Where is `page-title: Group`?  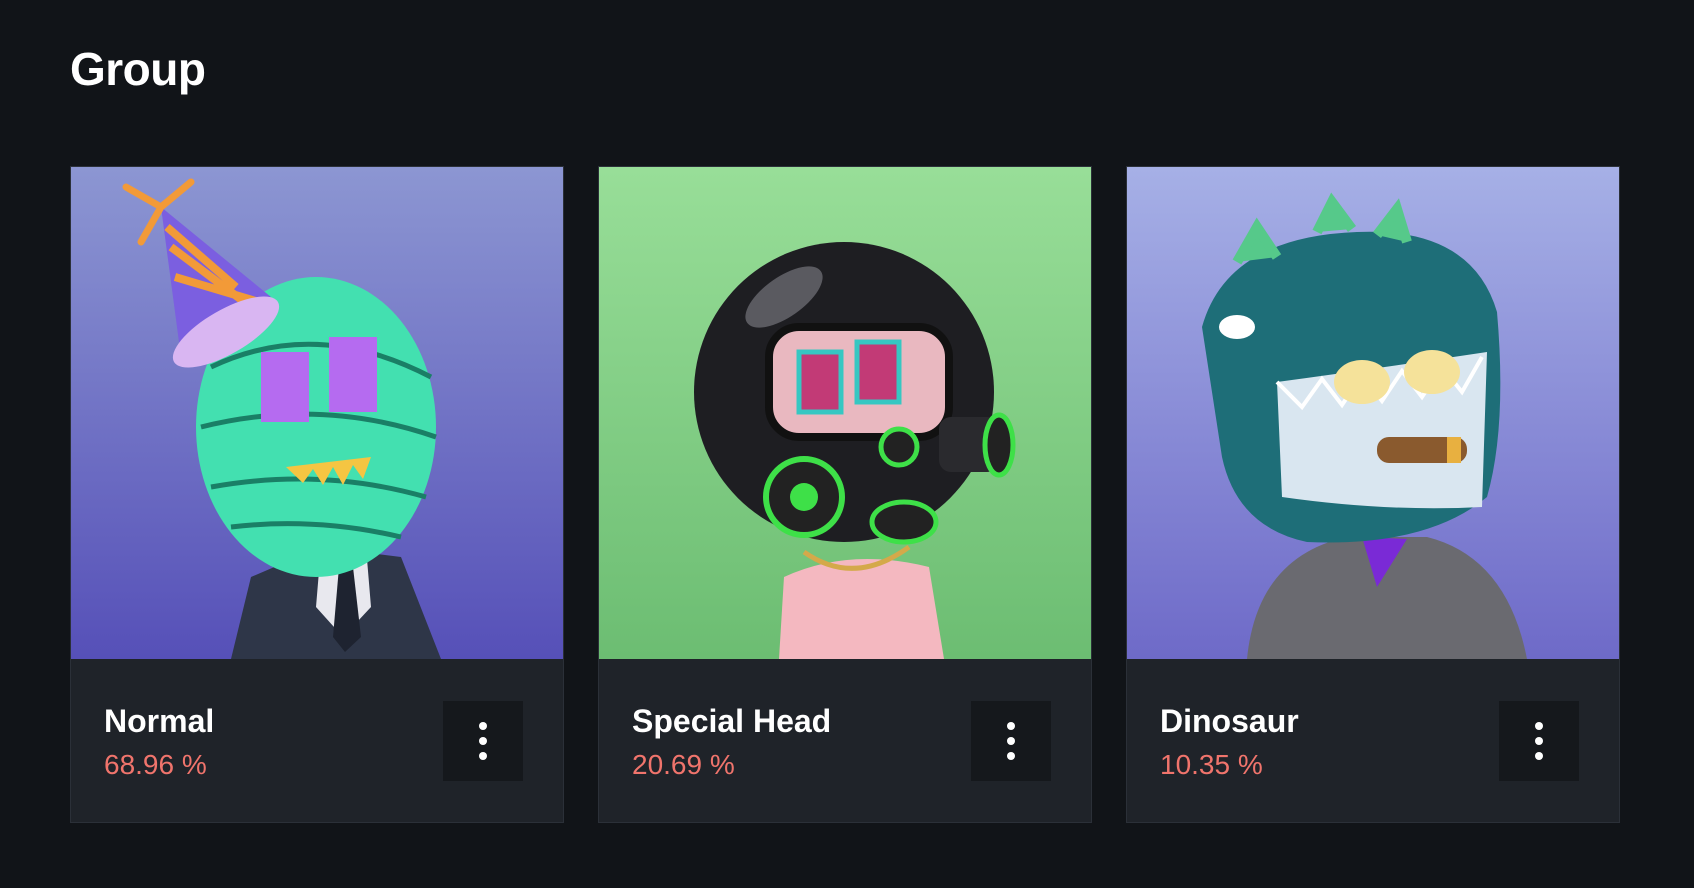 page-title: Group is located at coordinates (138, 69).